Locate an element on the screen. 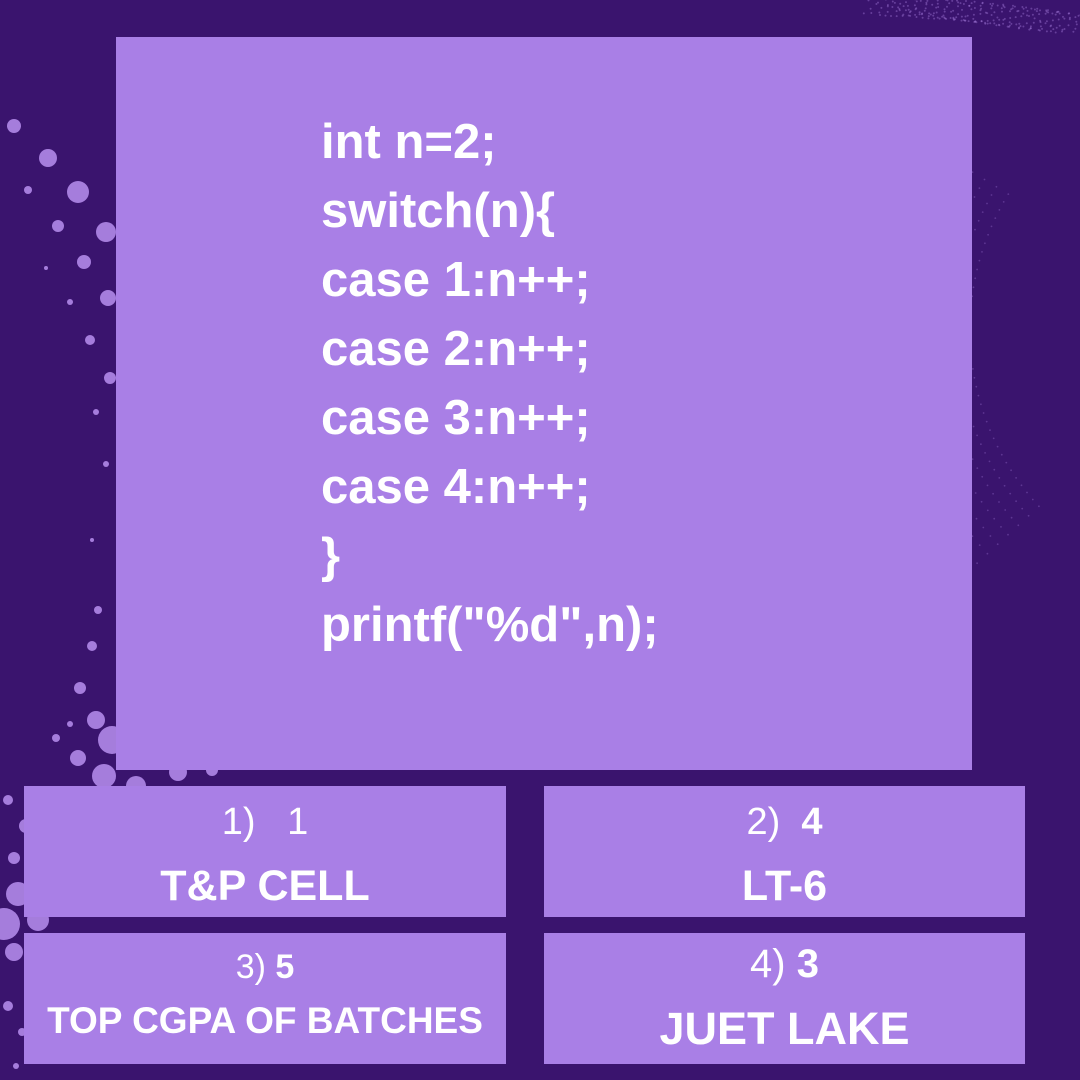  answer-option-4: 4) 3 JUET LAKE is located at coordinates (784, 998).